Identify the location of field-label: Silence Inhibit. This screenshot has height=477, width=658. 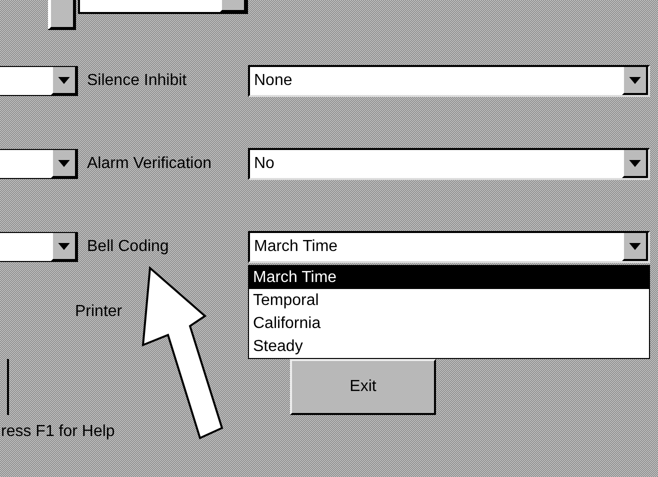
(137, 81).